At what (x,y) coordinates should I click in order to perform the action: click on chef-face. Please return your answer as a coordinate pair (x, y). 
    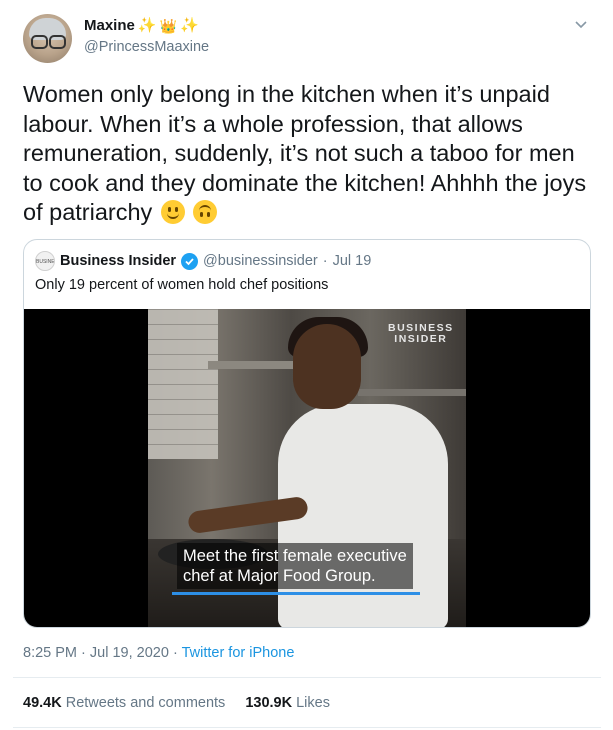
    Looking at the image, I should click on (327, 366).